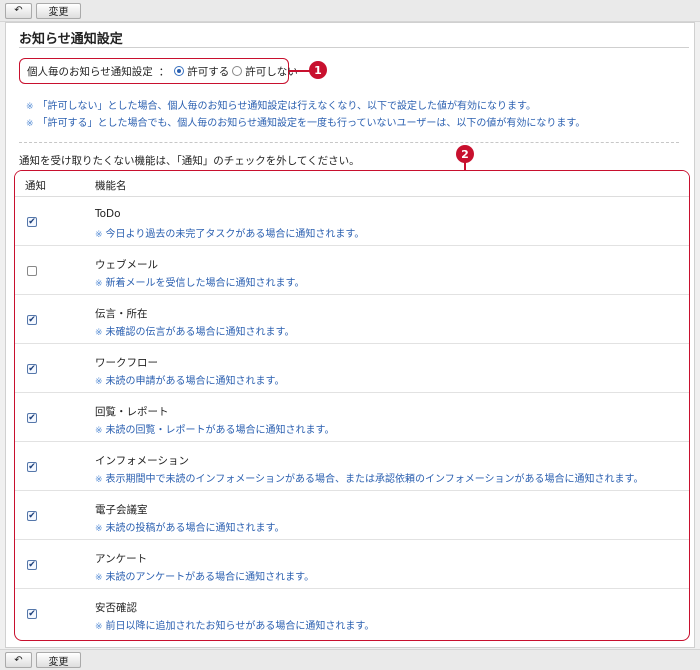 Image resolution: width=700 pixels, height=670 pixels. I want to click on note-2-star-icon: ※, so click(30, 124).